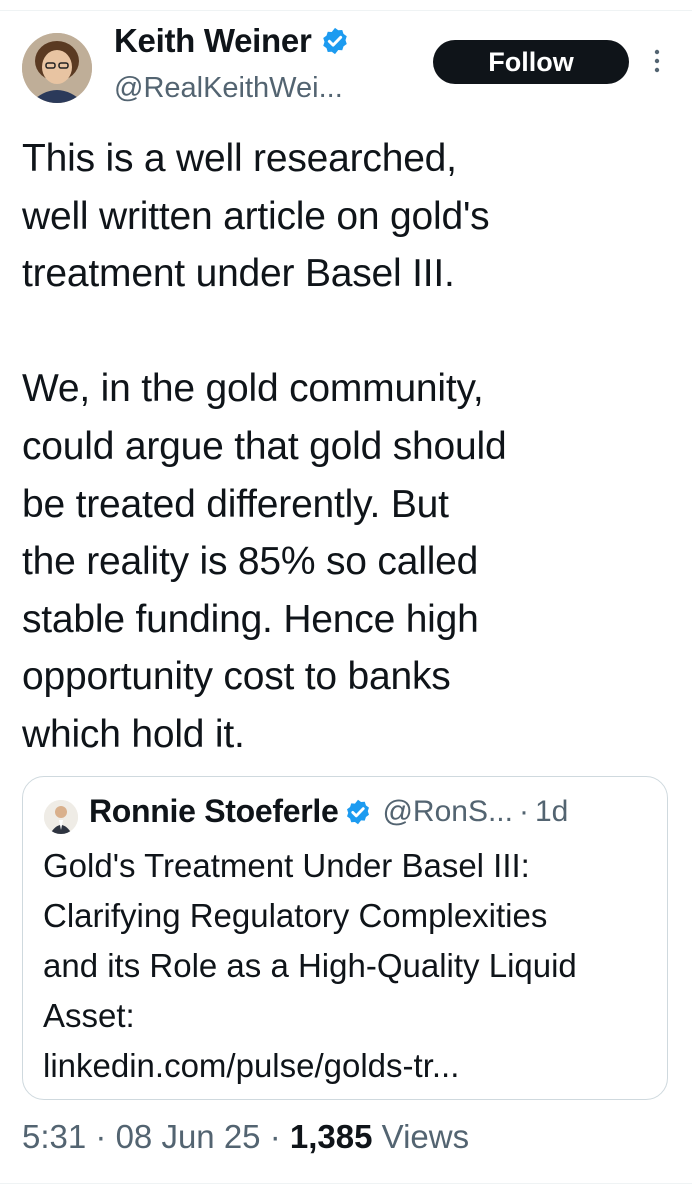  I want to click on quoted-timestamp: 1d, so click(551, 811).